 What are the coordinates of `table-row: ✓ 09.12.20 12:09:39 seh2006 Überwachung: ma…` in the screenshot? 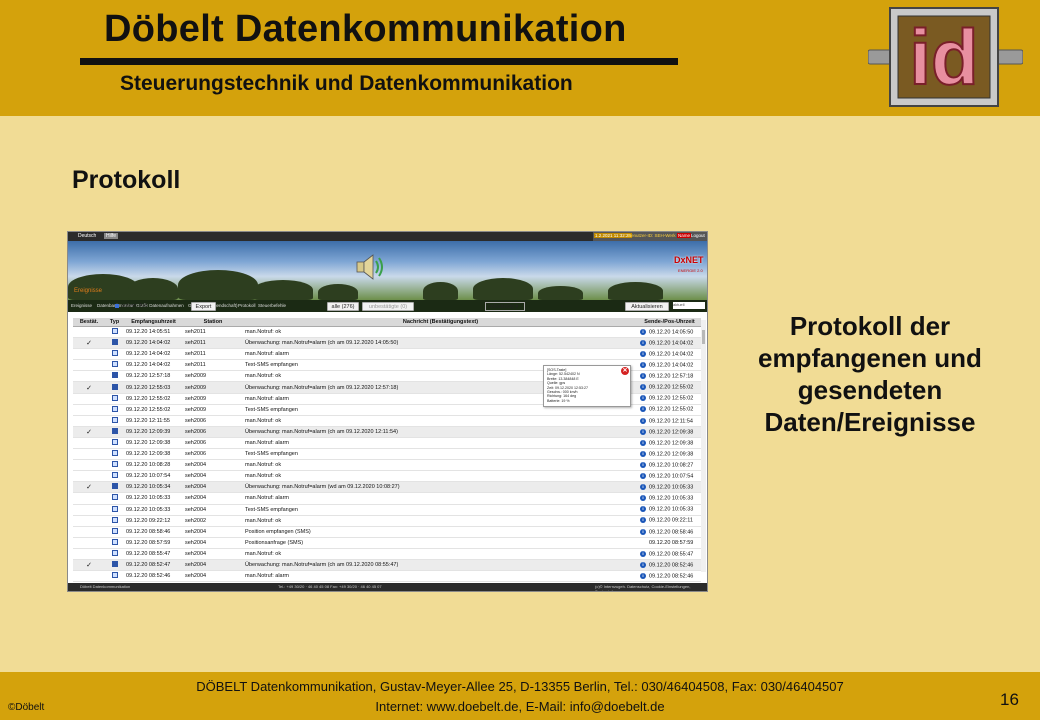 It's located at (387, 432).